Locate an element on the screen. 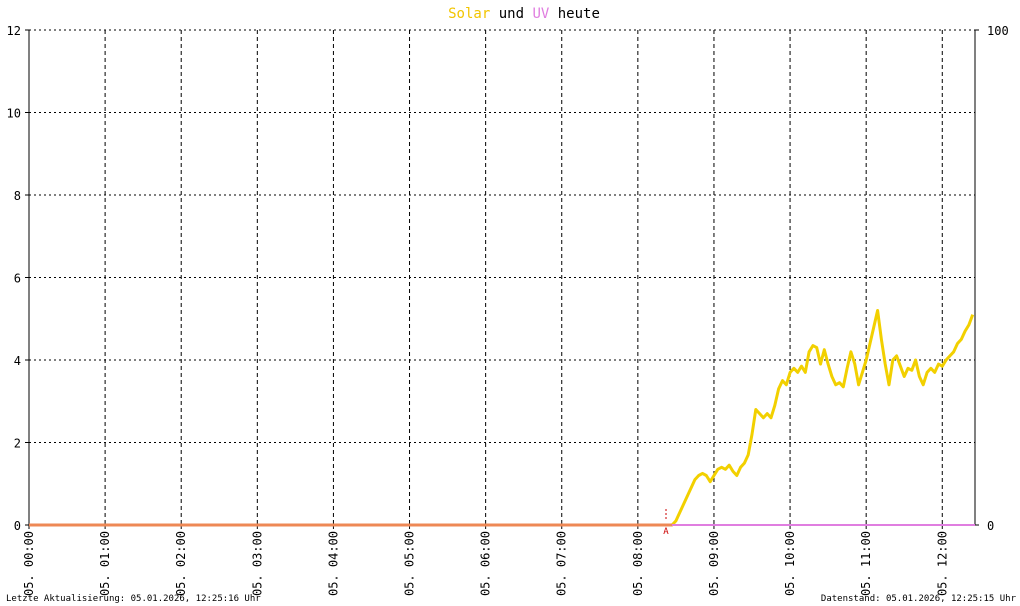  left-tick-label: 2 is located at coordinates (17, 444).